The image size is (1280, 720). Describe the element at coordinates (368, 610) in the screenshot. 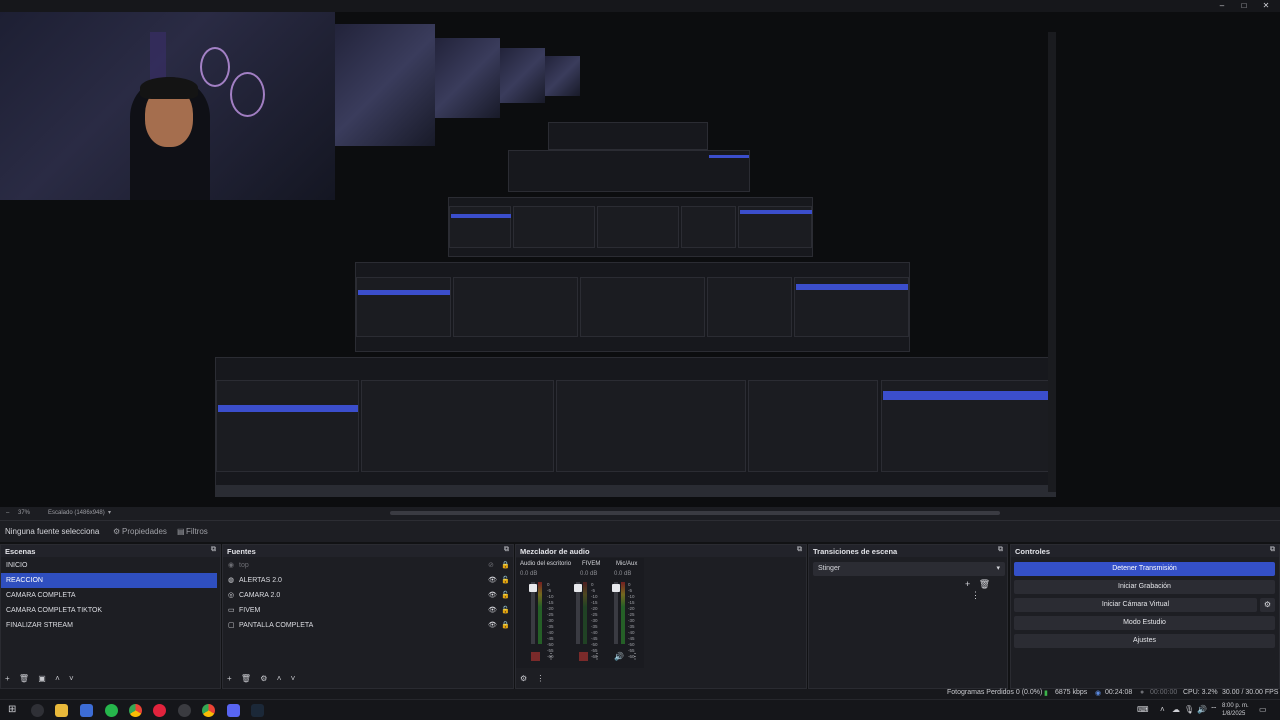

I see `source-item: ▭ FIVEM 👁 🔓` at that location.